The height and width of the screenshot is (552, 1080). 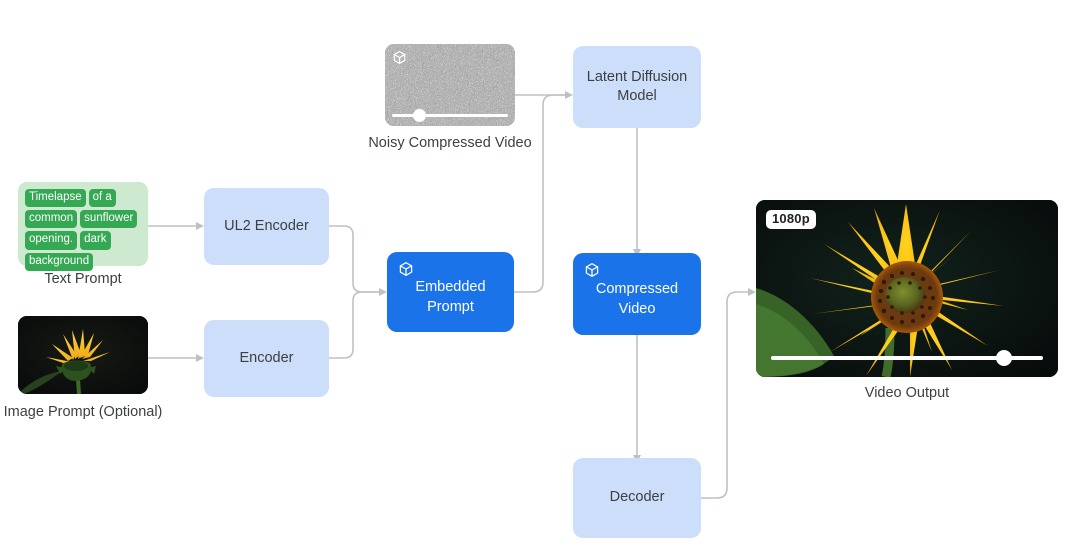 I want to click on prompt-chip: of a, so click(x=102, y=198).